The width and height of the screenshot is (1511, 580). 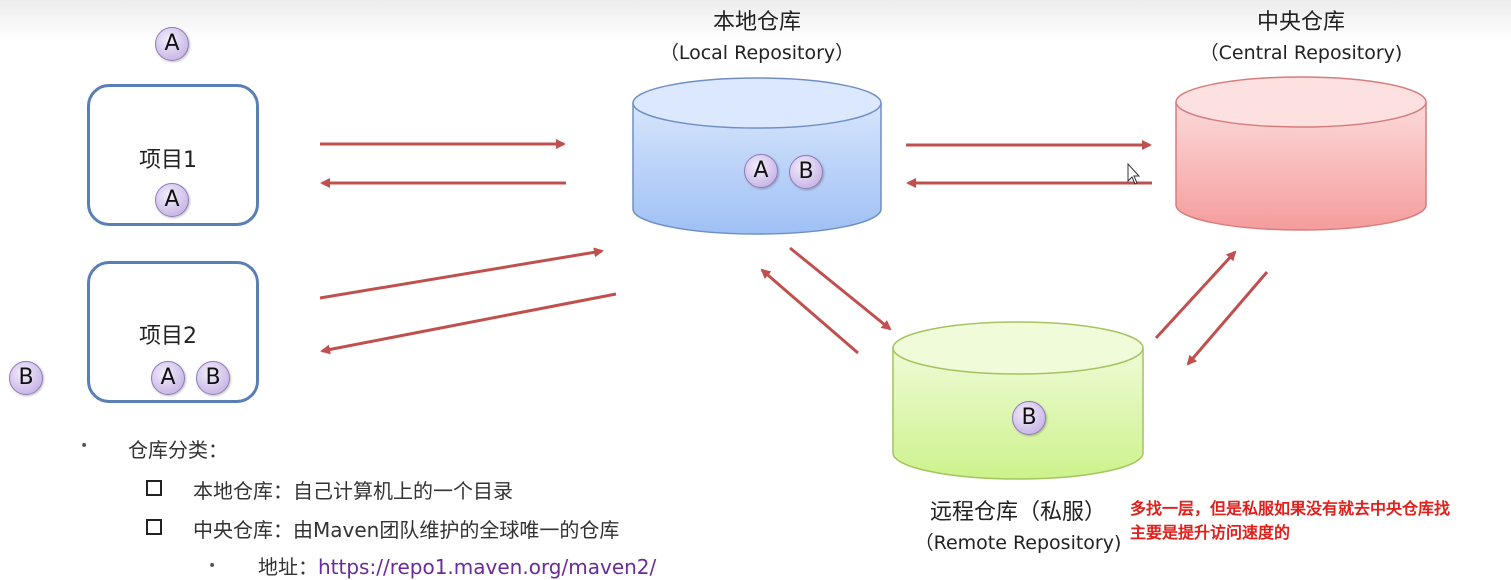 I want to click on remote-repository-cylinder, so click(x=1018, y=400).